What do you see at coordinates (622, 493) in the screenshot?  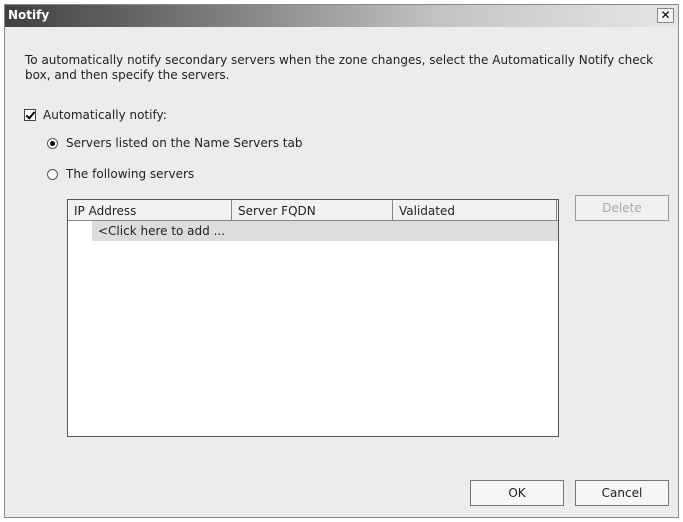 I see `cancel-button: Cancel` at bounding box center [622, 493].